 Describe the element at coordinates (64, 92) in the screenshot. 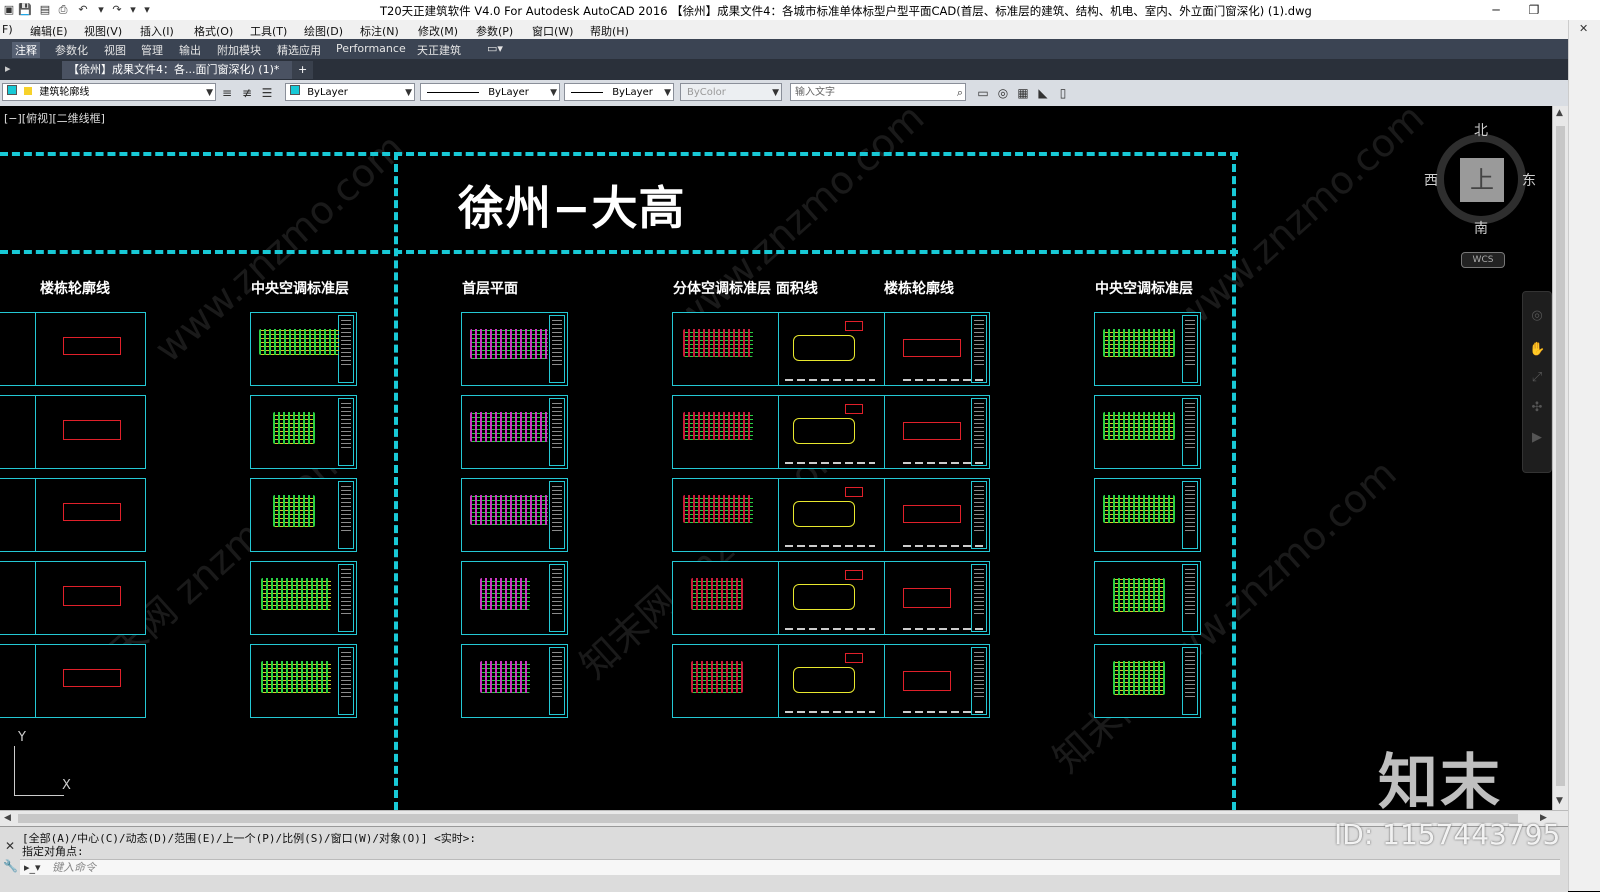

I see `layer-name: 建筑轮廓线` at that location.